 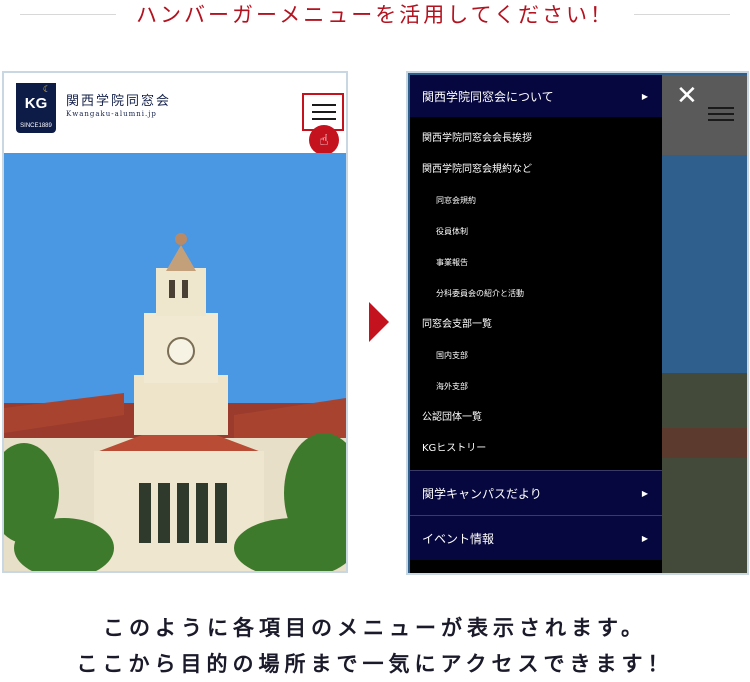 I want to click on close-button: ✕, so click(x=704, y=115).